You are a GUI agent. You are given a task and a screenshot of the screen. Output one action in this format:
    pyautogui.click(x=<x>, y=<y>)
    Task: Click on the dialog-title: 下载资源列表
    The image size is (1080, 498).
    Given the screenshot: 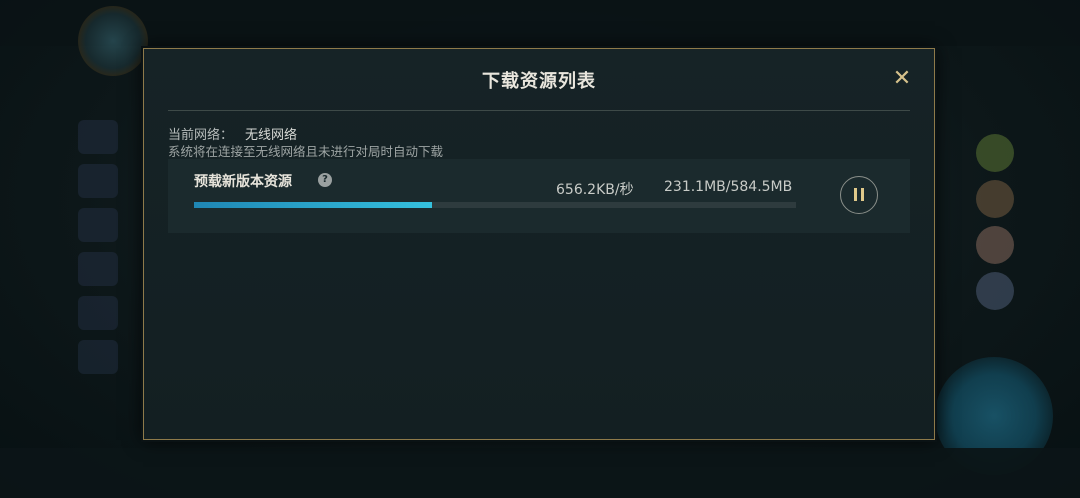 What is the action you would take?
    pyautogui.click(x=539, y=81)
    